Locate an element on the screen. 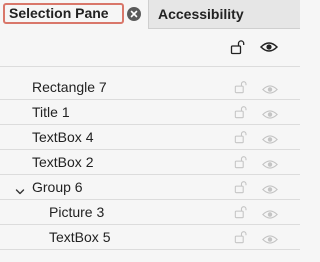  item-name: TextBox 5 is located at coordinates (80, 237).